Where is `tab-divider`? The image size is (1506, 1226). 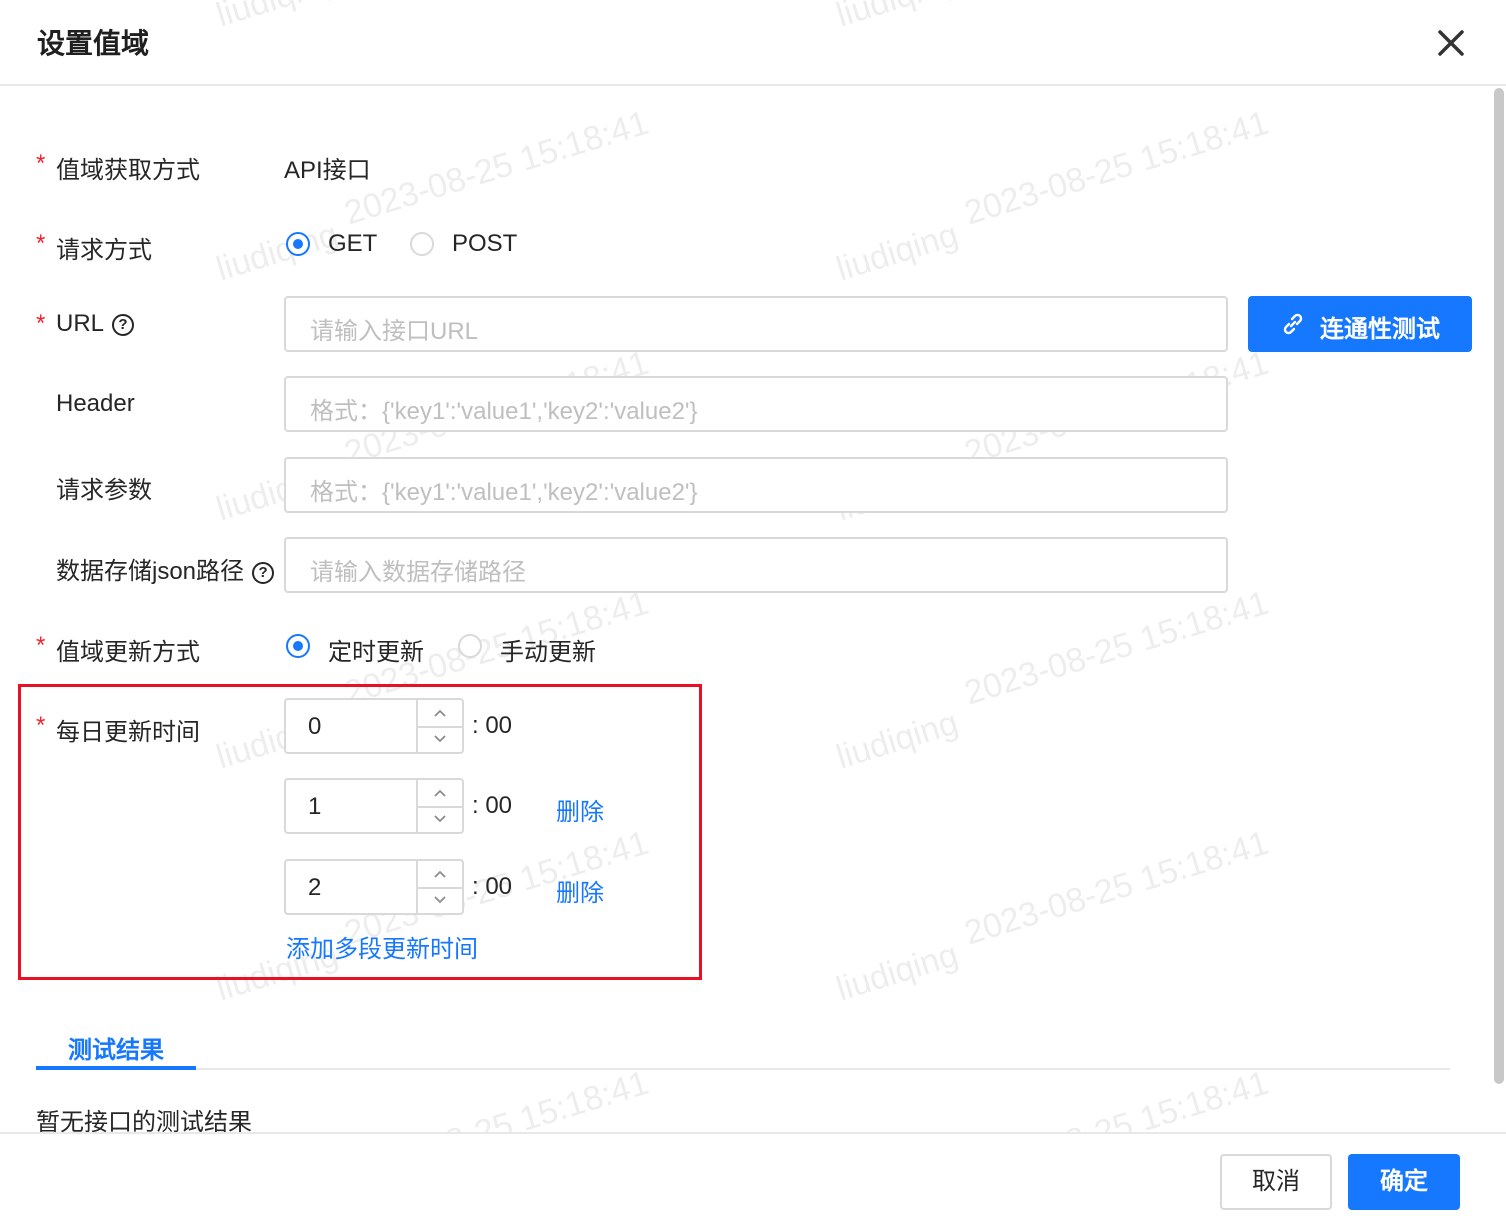 tab-divider is located at coordinates (743, 1069).